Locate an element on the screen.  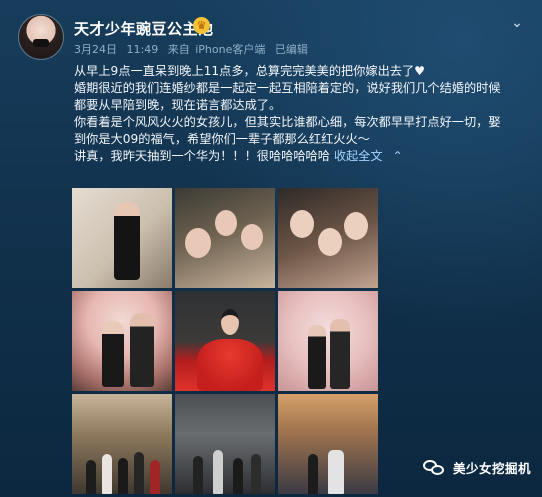
edited-label: 已编辑 is located at coordinates (291, 49).